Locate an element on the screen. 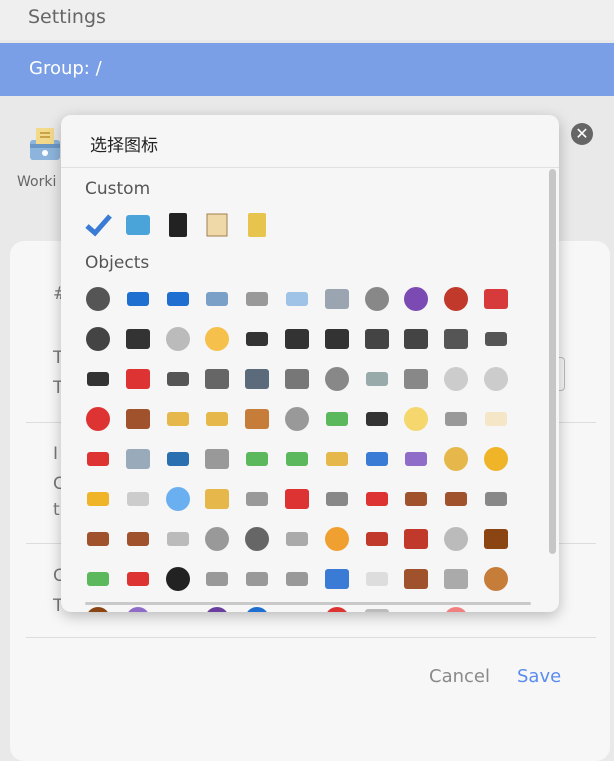 Image resolution: width=614 pixels, height=761 pixels. cabinet-icon is located at coordinates (138, 225).